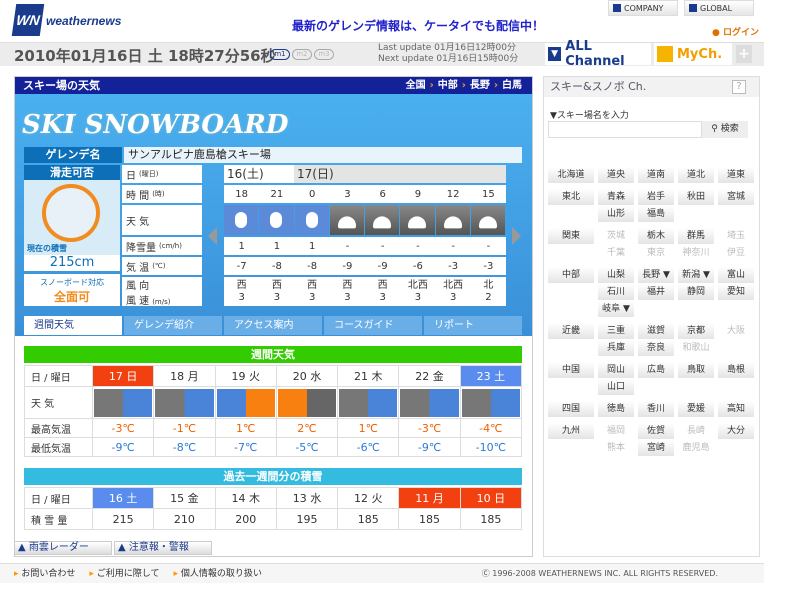 Image resolution: width=800 pixels, height=600 pixels. I want to click on prefecture-button: 山口, so click(616, 387).